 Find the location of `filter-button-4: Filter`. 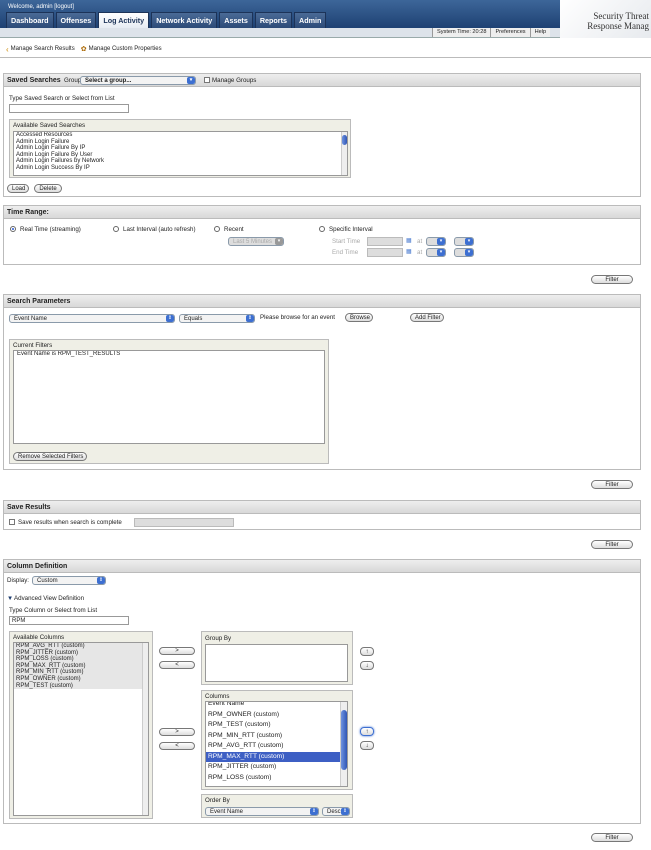

filter-button-4: Filter is located at coordinates (612, 837).